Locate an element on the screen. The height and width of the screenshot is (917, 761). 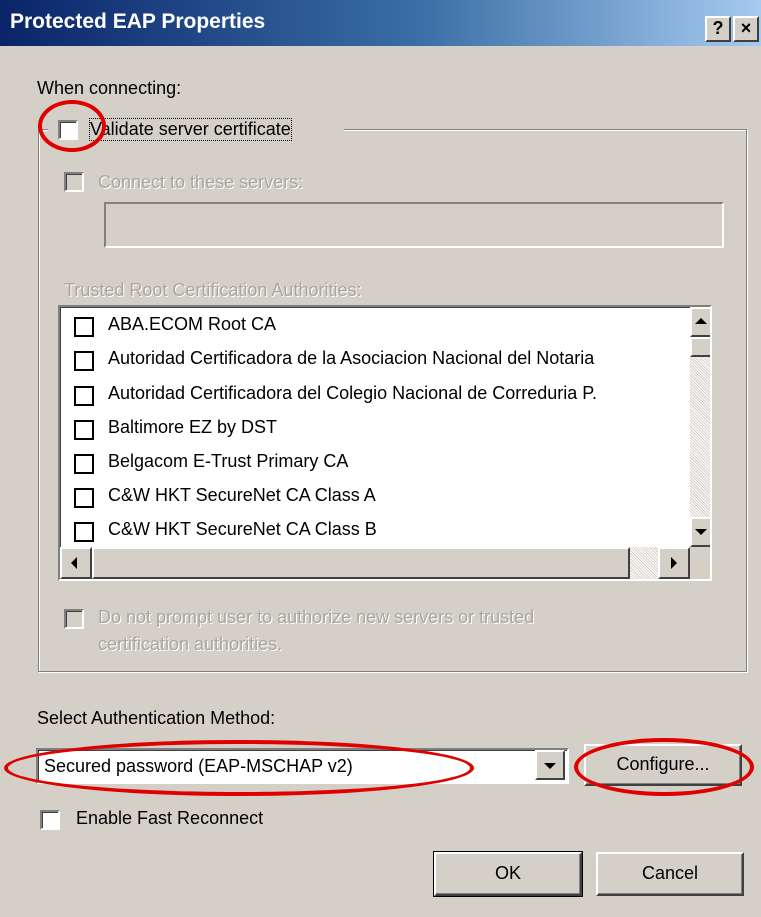
fast-reconnect-checkbox is located at coordinates (50, 820).